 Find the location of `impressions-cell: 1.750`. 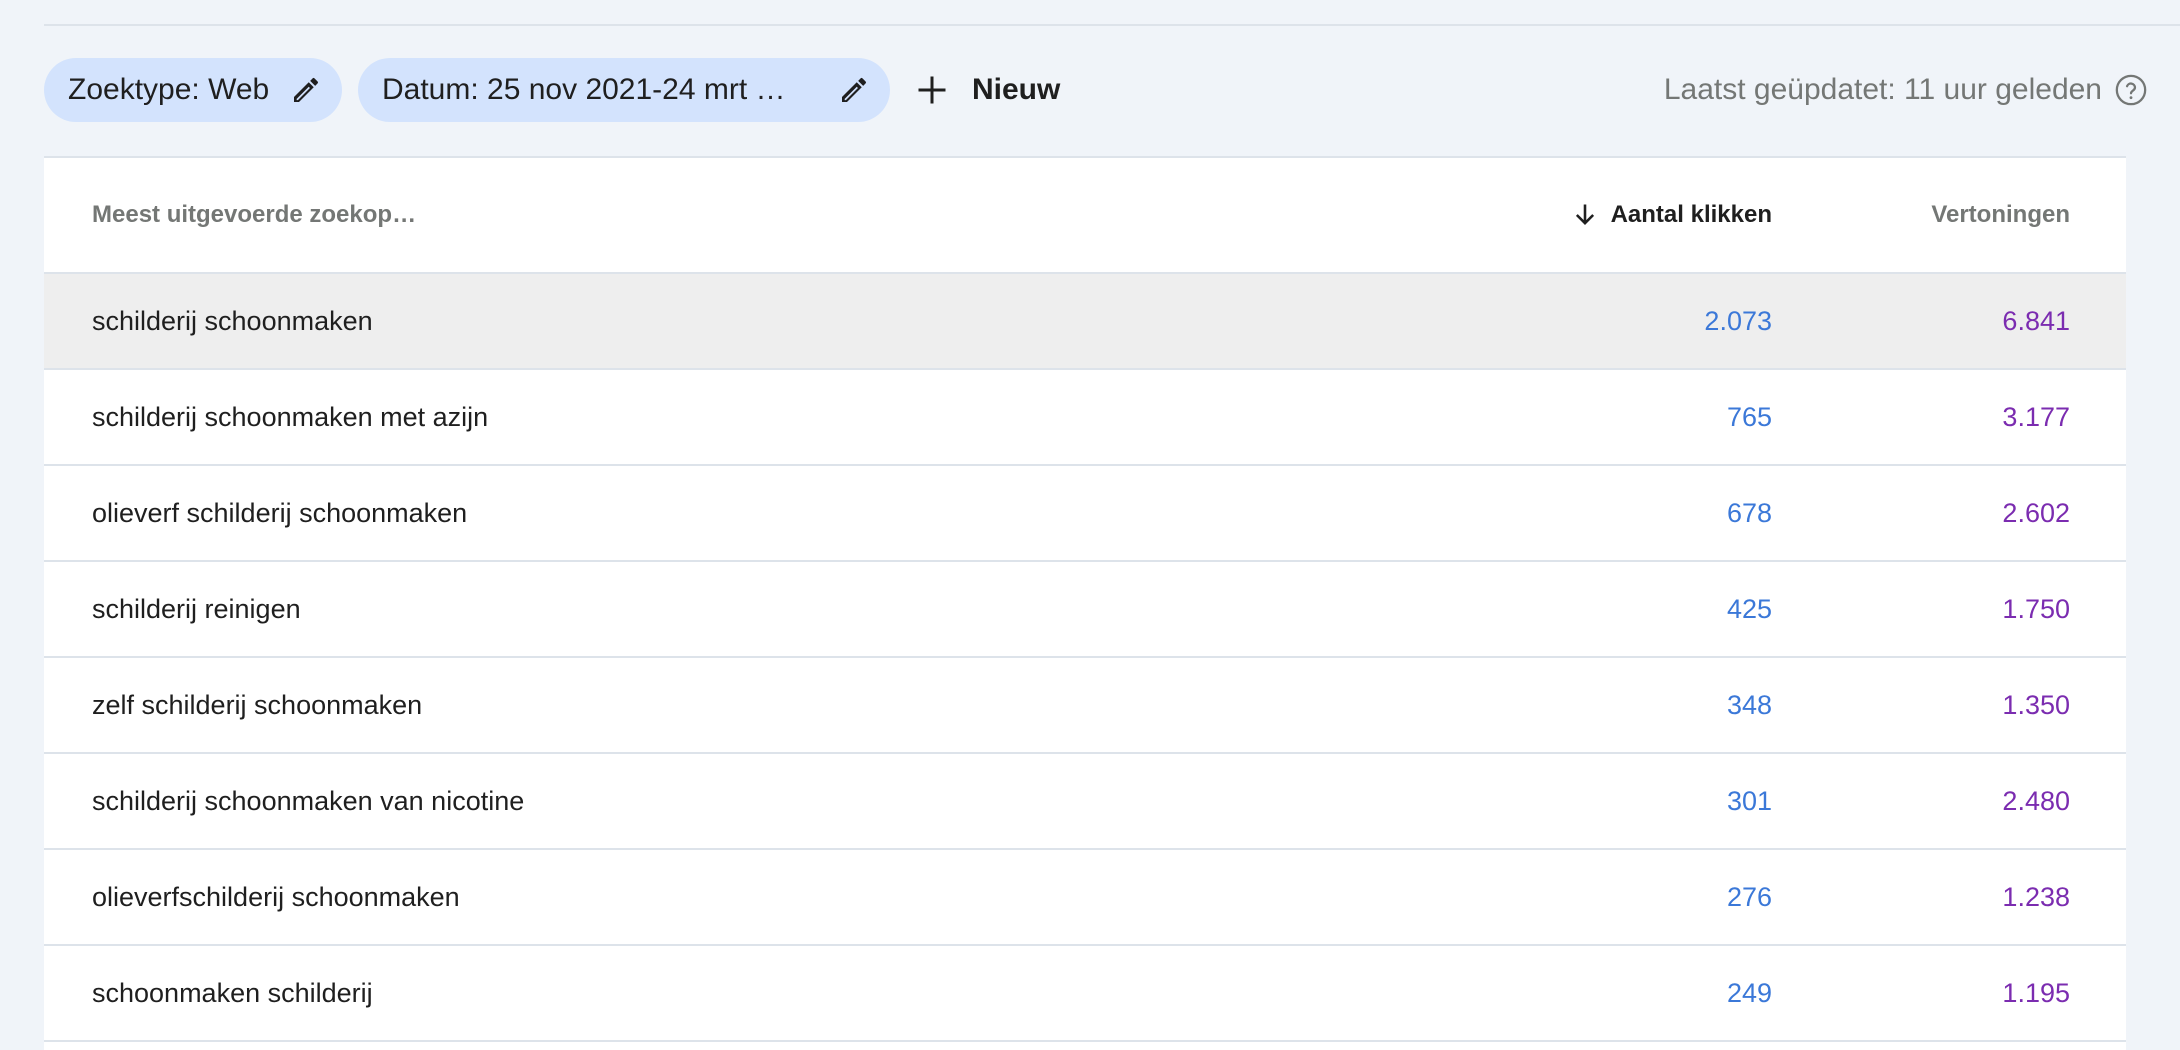

impressions-cell: 1.750 is located at coordinates (2036, 608).